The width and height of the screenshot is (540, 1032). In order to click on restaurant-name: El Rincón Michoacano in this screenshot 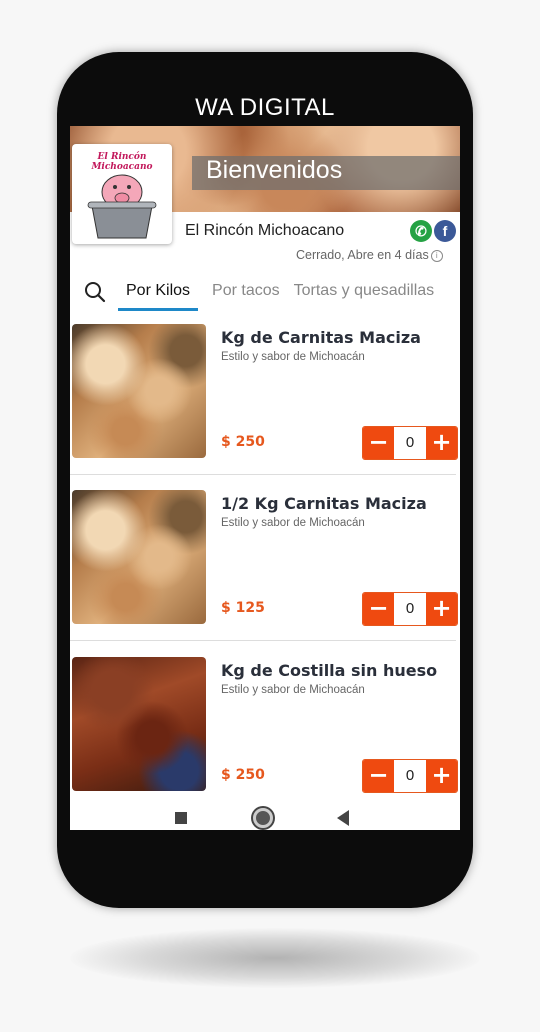, I will do `click(265, 230)`.